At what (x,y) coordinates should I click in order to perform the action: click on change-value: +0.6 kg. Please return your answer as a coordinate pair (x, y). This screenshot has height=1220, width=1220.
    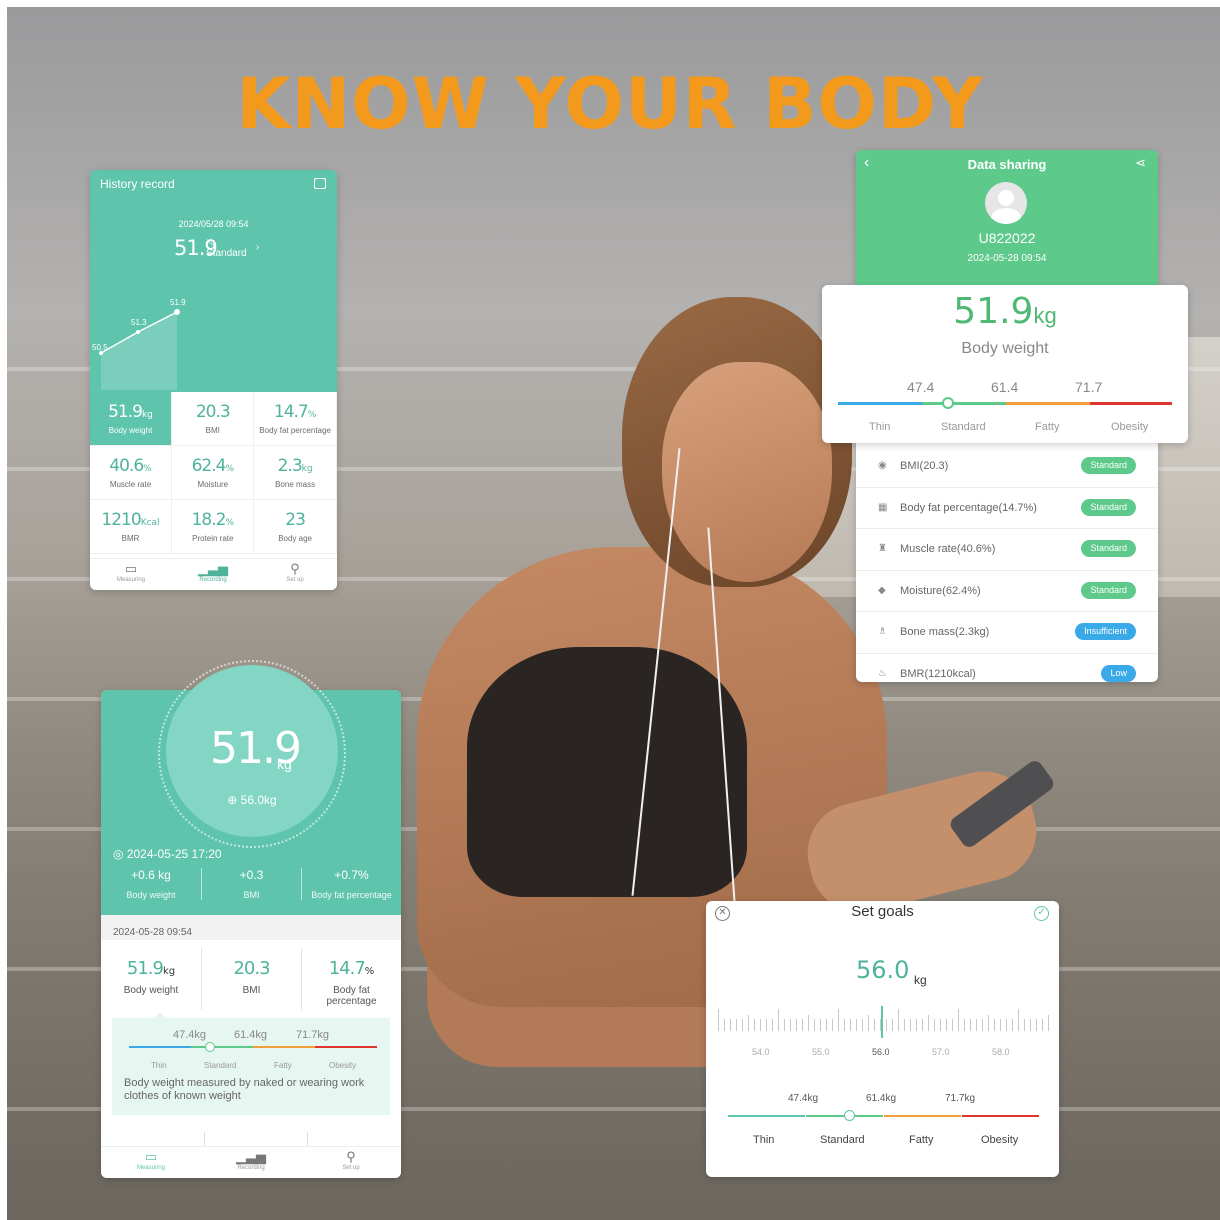
    Looking at the image, I should click on (151, 875).